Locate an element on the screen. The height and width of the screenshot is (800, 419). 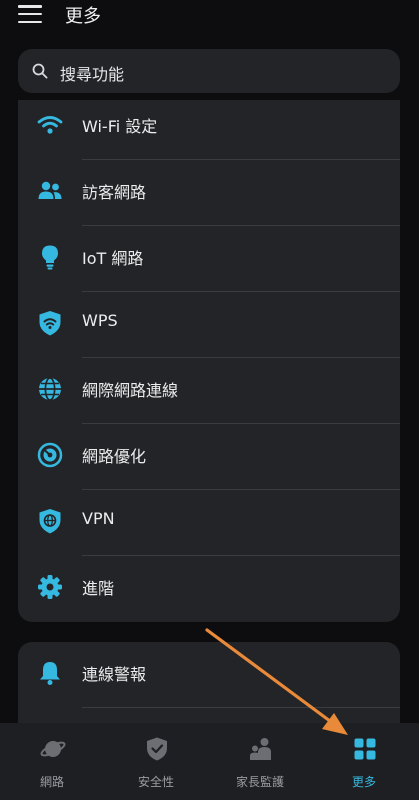
search-bar: 搜尋功能 is located at coordinates (209, 71).